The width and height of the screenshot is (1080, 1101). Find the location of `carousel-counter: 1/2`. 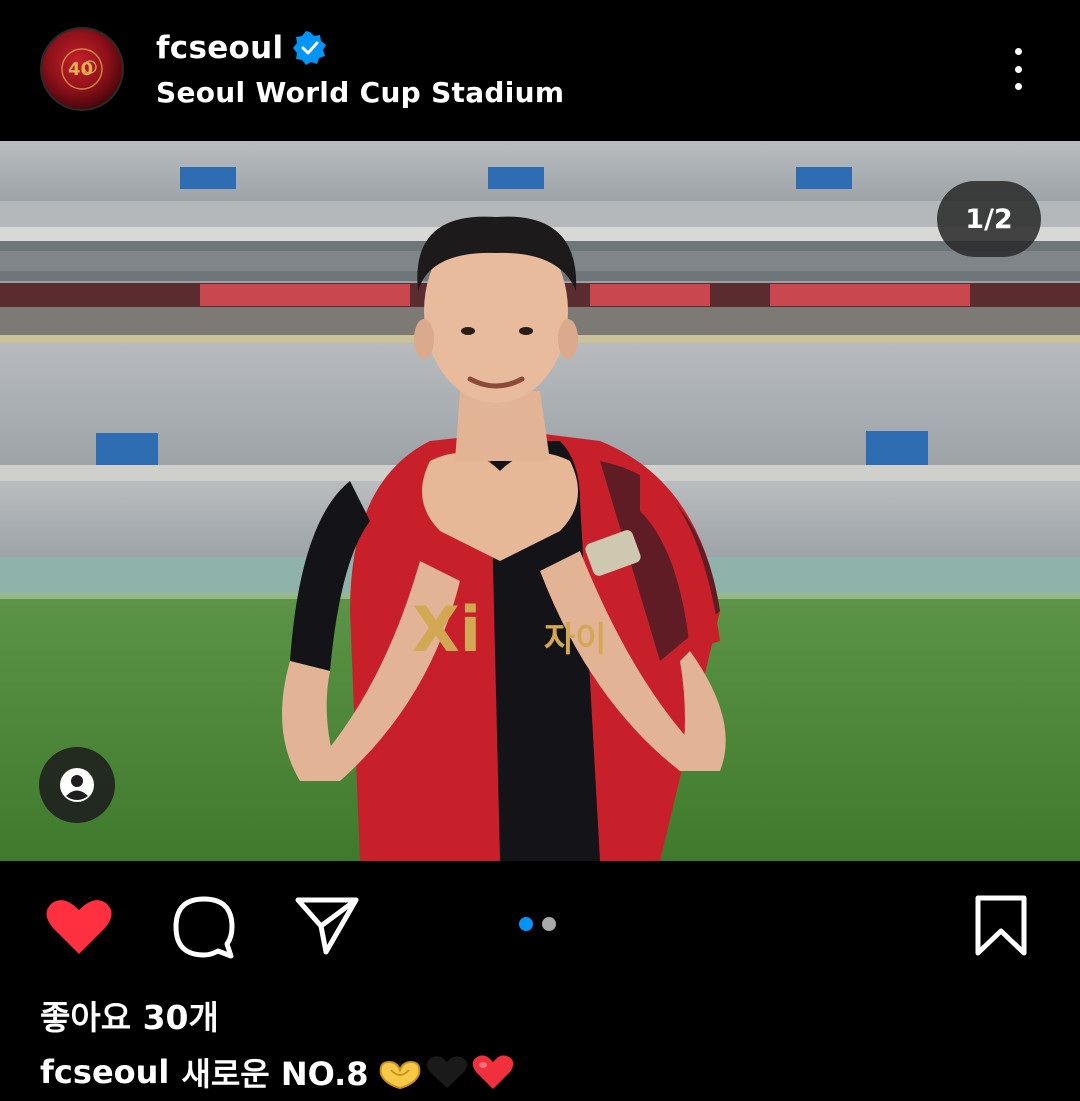

carousel-counter: 1/2 is located at coordinates (989, 219).